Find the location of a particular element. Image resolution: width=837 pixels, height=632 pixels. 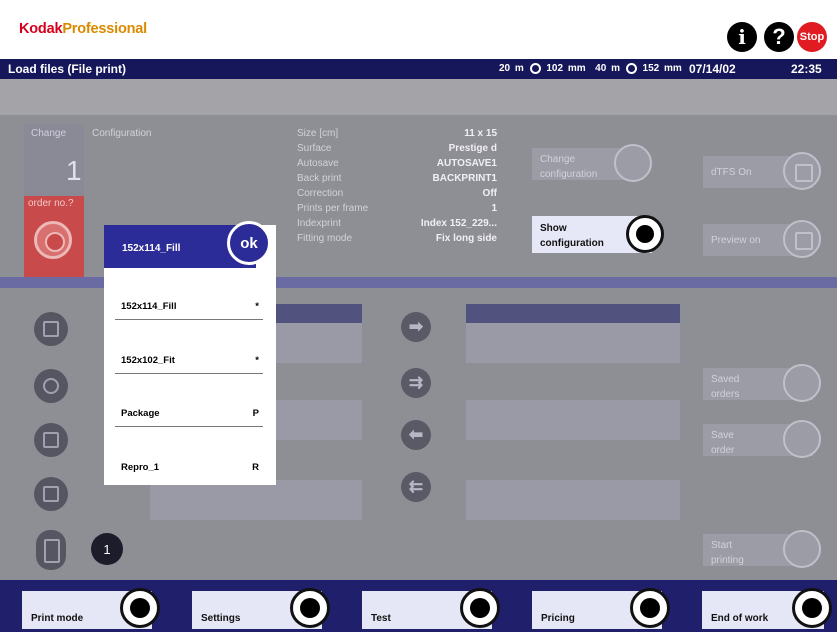

config-value-fitting-mode: Fix long side is located at coordinates (466, 238).